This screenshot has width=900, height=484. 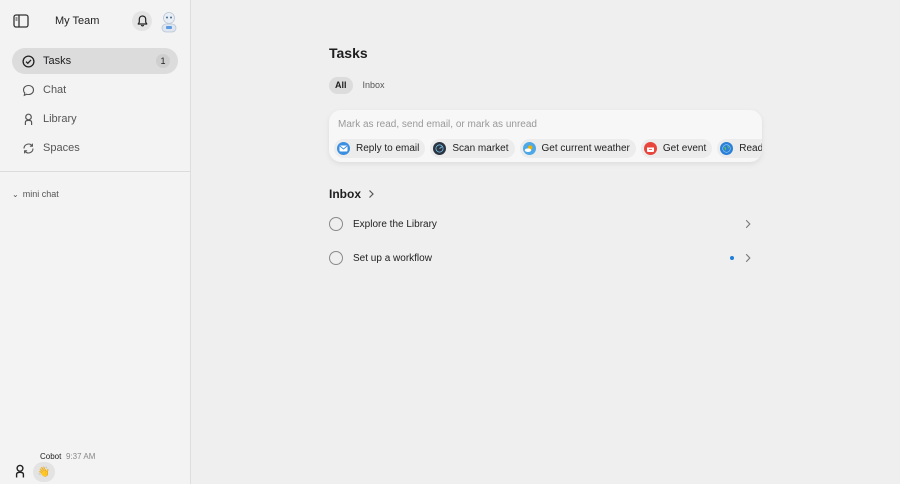 What do you see at coordinates (95, 119) in the screenshot?
I see `sidebar-item-library: Library` at bounding box center [95, 119].